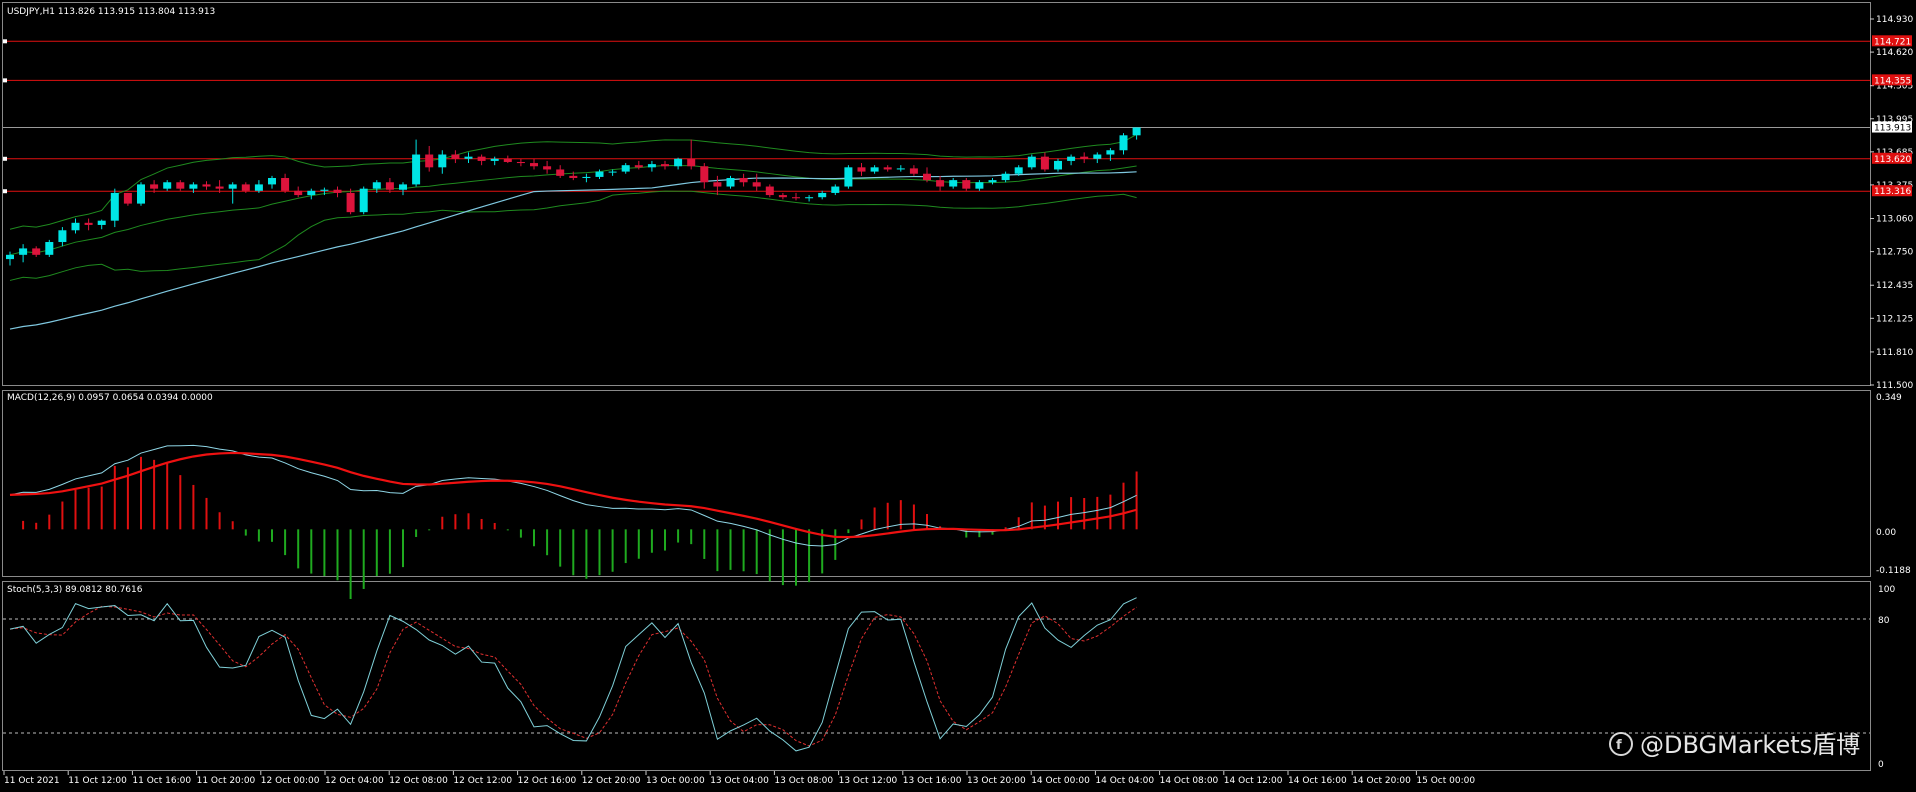  What do you see at coordinates (161, 781) in the screenshot?
I see `time-tick-label: 11 Oct 16:00` at bounding box center [161, 781].